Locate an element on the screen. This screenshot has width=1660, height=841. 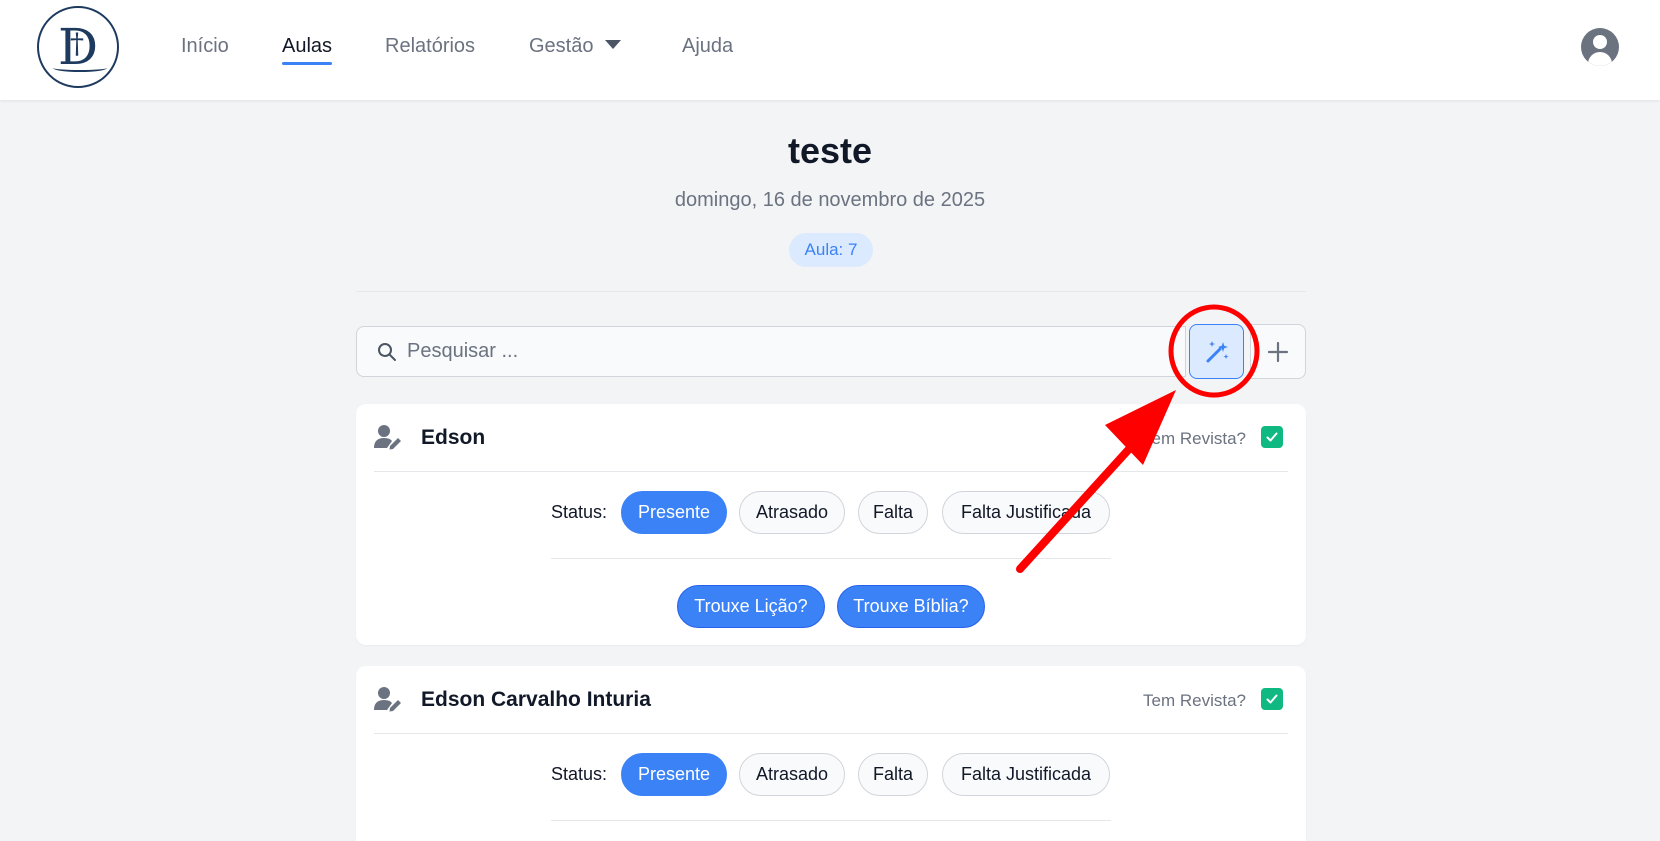
search-container is located at coordinates (771, 351).